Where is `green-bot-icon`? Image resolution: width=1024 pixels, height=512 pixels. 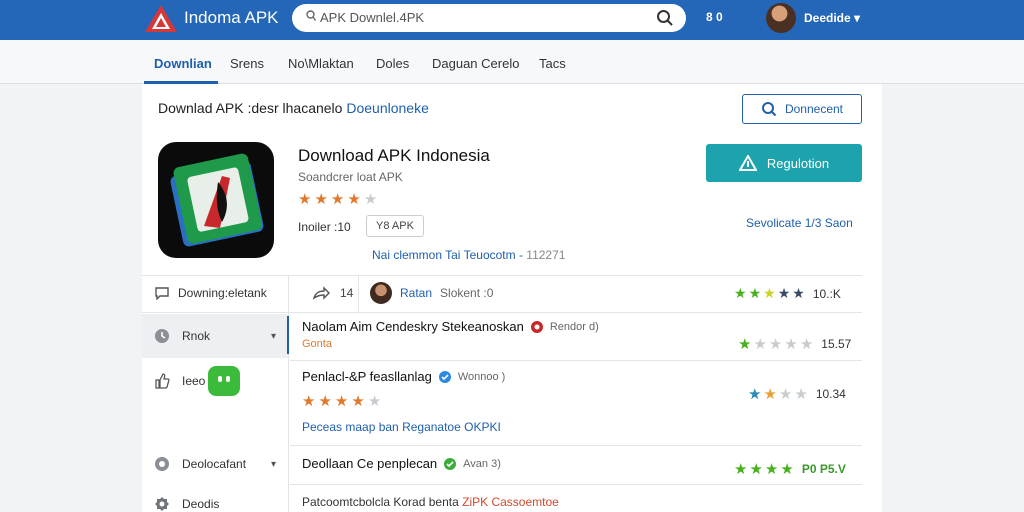
green-bot-icon is located at coordinates (224, 381).